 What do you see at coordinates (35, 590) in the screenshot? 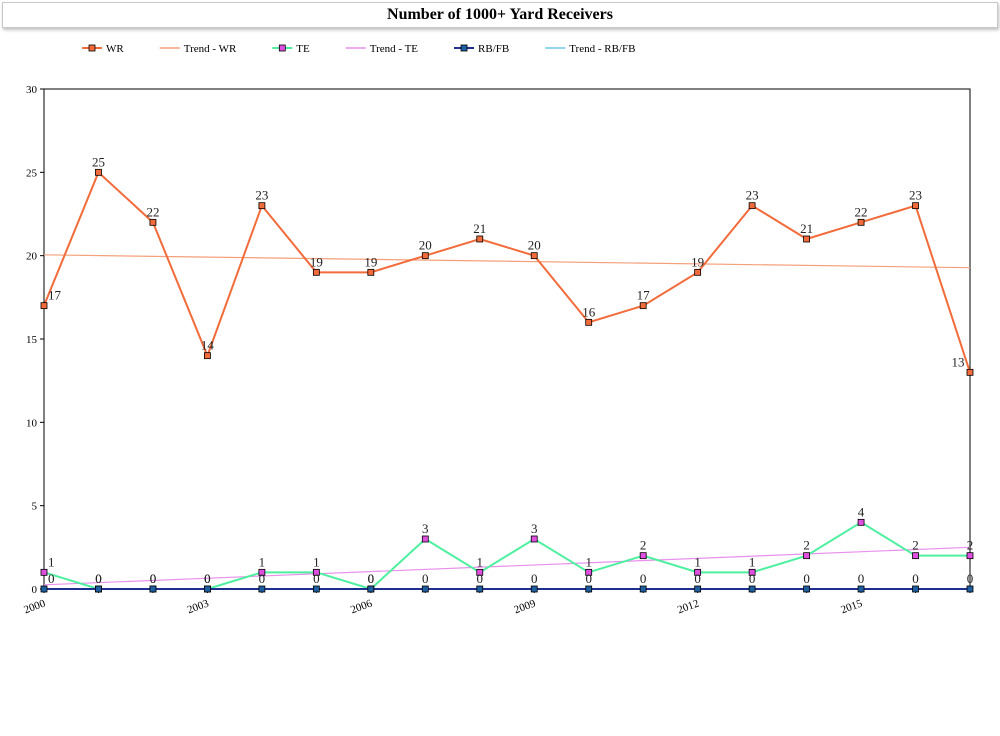
I see `y-tick-label: 0` at bounding box center [35, 590].